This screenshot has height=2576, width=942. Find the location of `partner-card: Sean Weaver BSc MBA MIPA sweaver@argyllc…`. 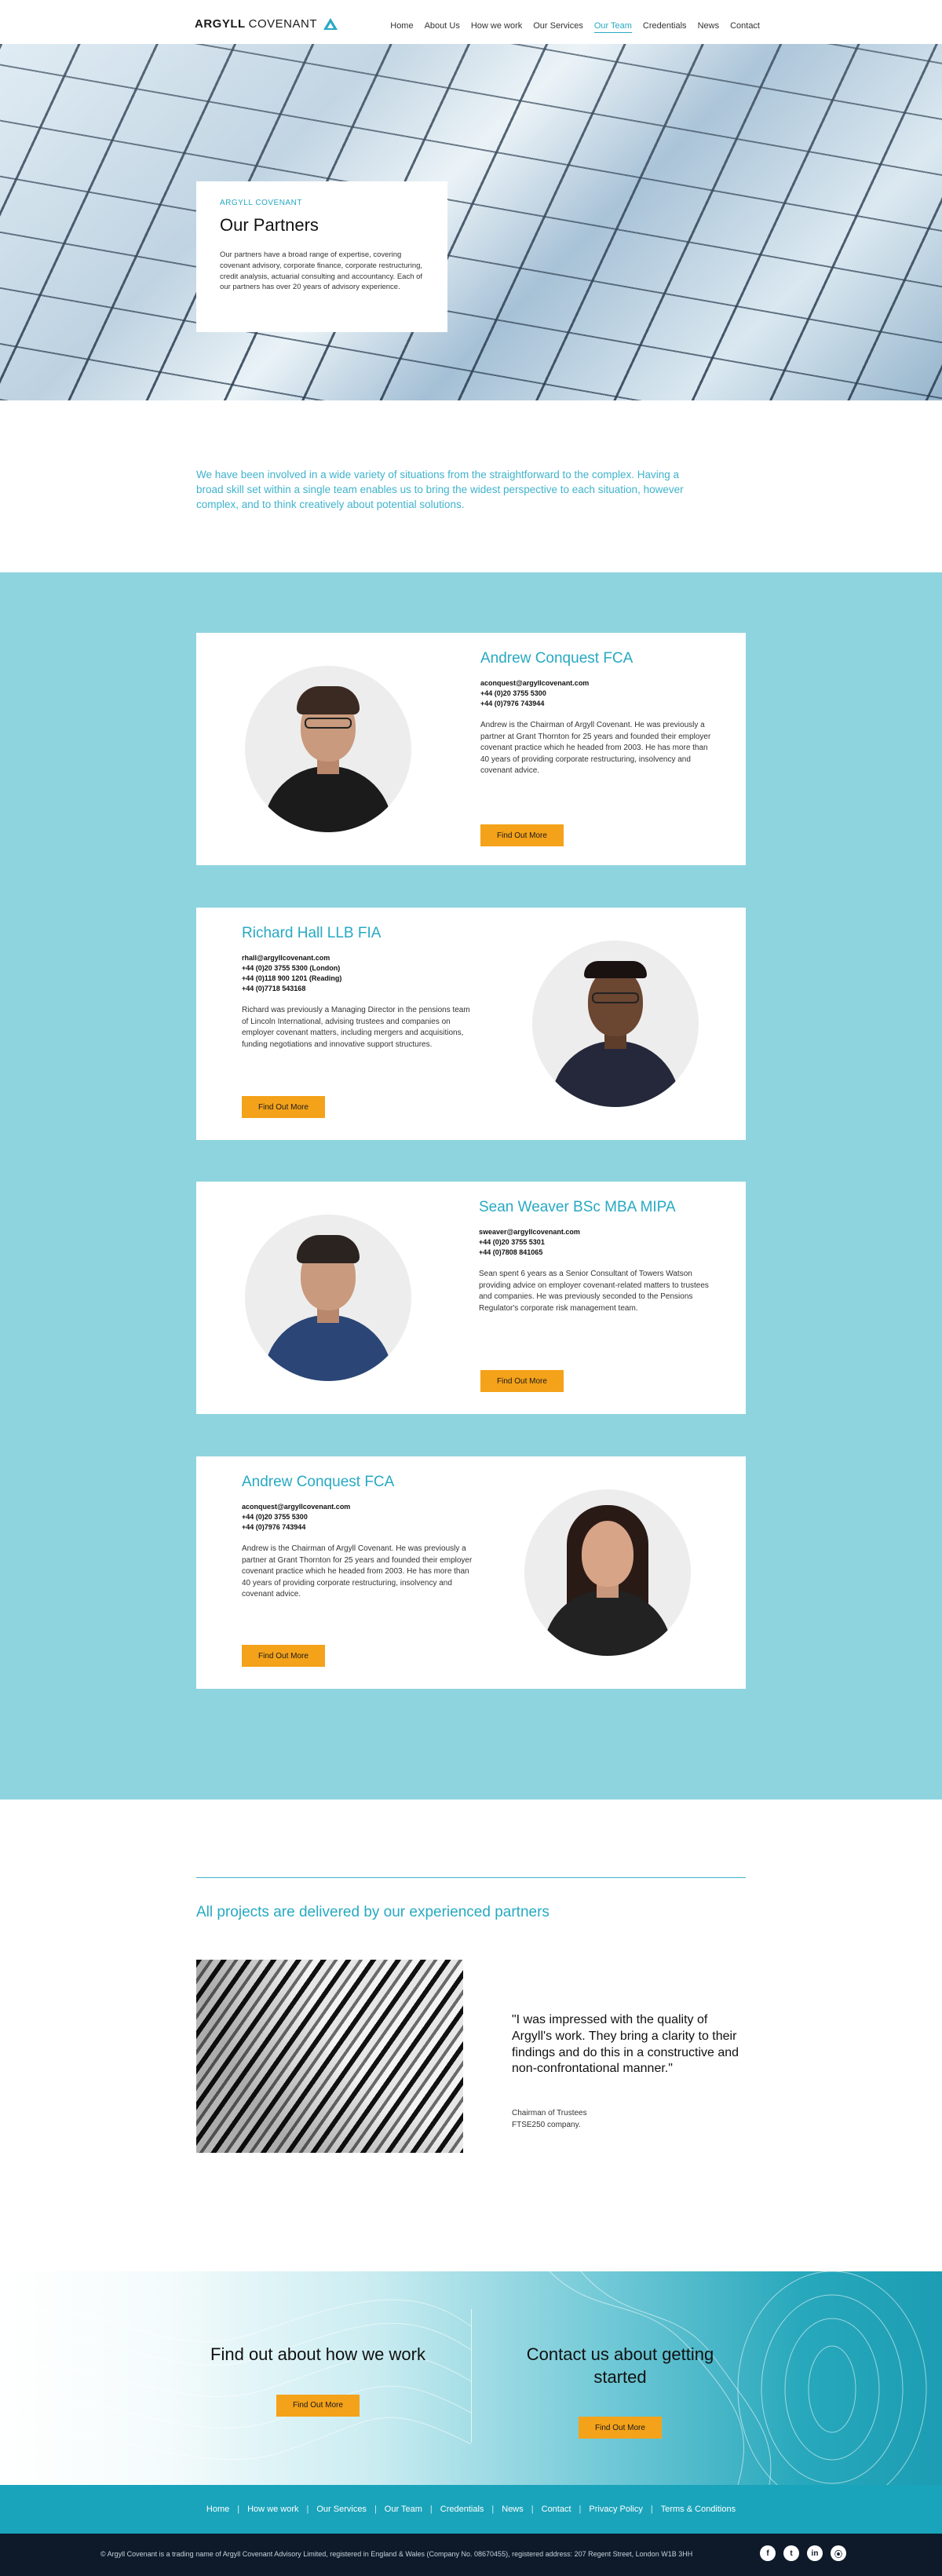

partner-card: Sean Weaver BSc MBA MIPA sweaver@argyllc… is located at coordinates (471, 1298).